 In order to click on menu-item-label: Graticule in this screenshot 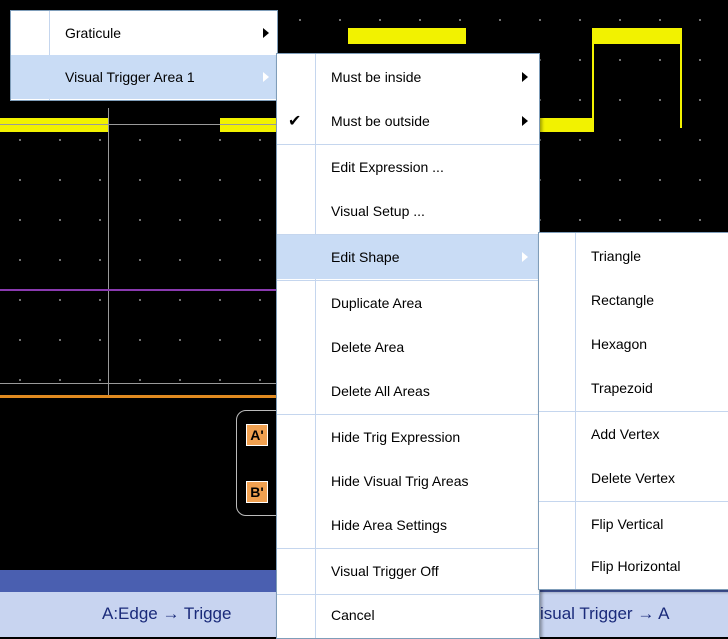, I will do `click(93, 33)`.